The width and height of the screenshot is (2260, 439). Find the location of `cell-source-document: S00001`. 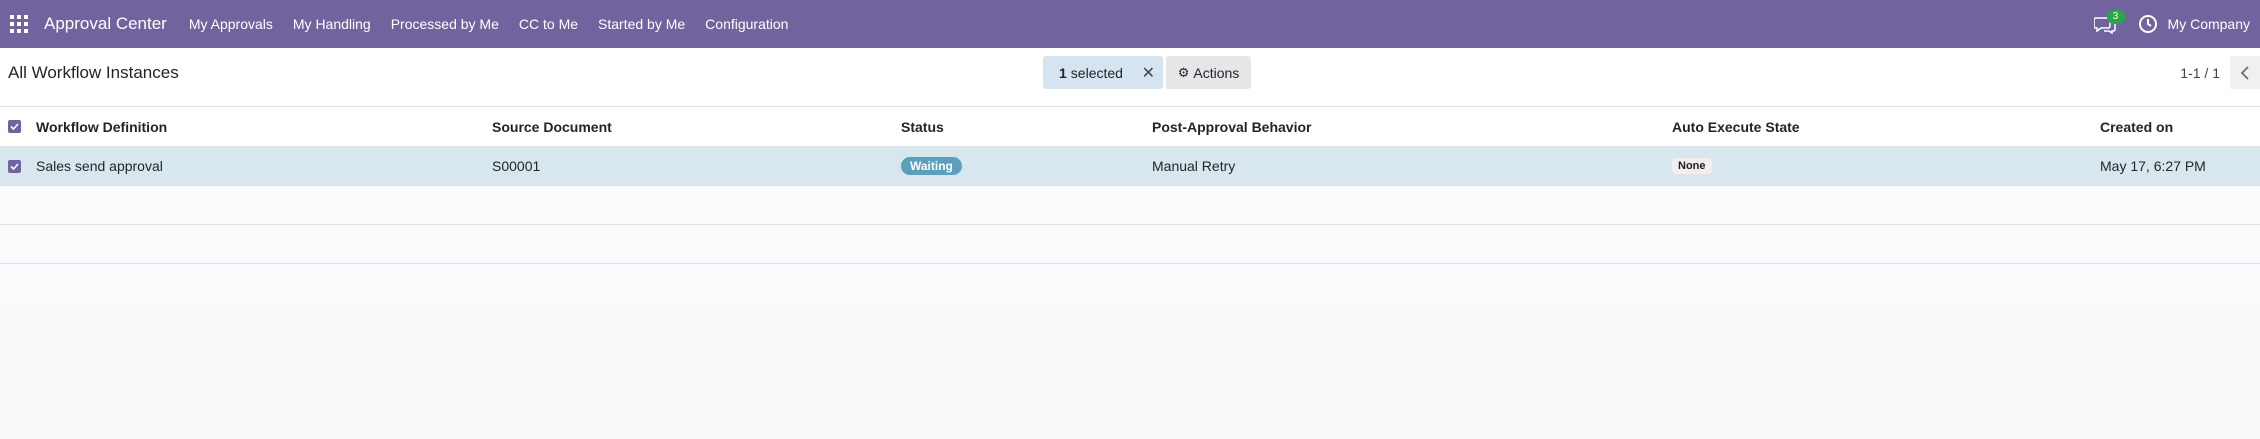

cell-source-document: S00001 is located at coordinates (516, 166).